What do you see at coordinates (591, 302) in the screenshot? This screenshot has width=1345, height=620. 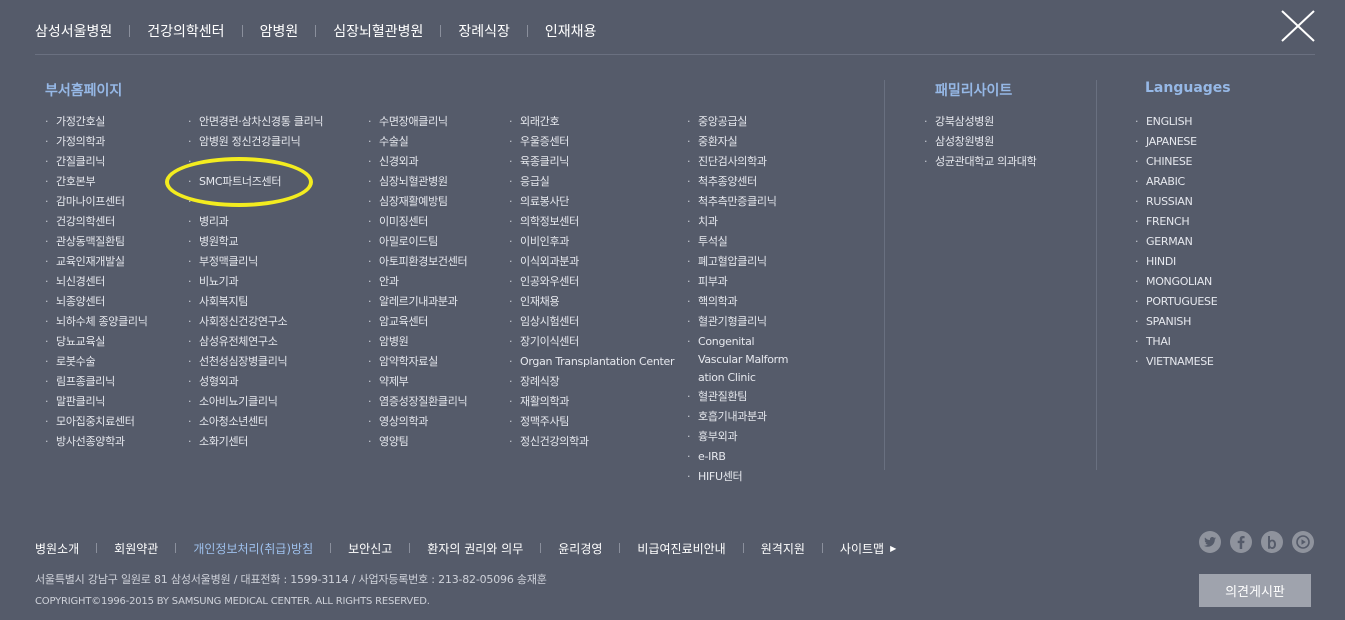 I see `dept-link: 인재채용` at bounding box center [591, 302].